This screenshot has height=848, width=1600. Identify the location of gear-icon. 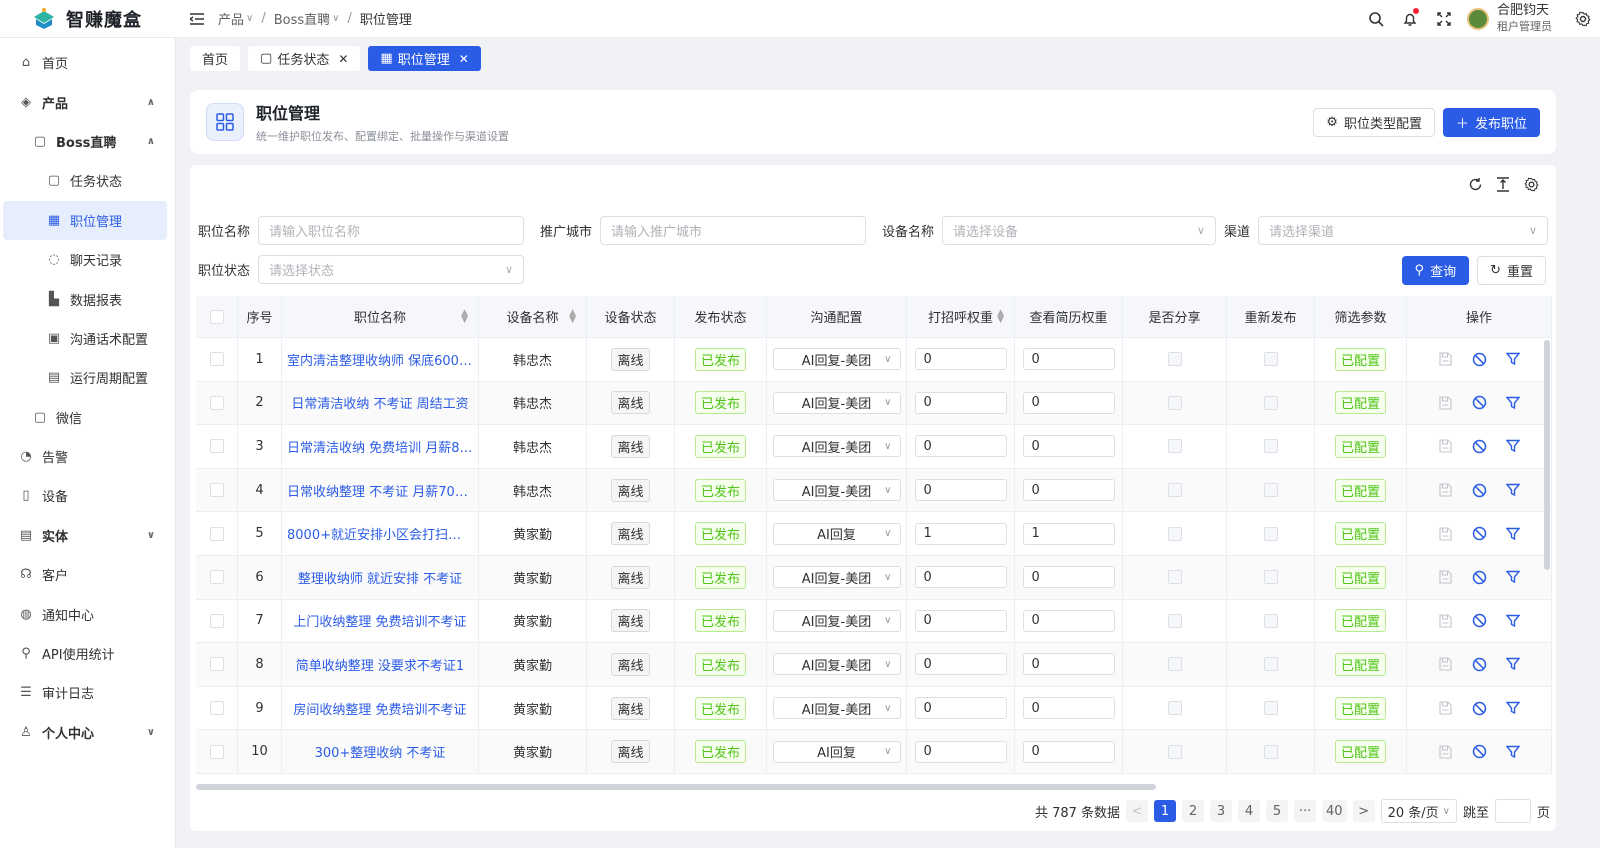
(1583, 19).